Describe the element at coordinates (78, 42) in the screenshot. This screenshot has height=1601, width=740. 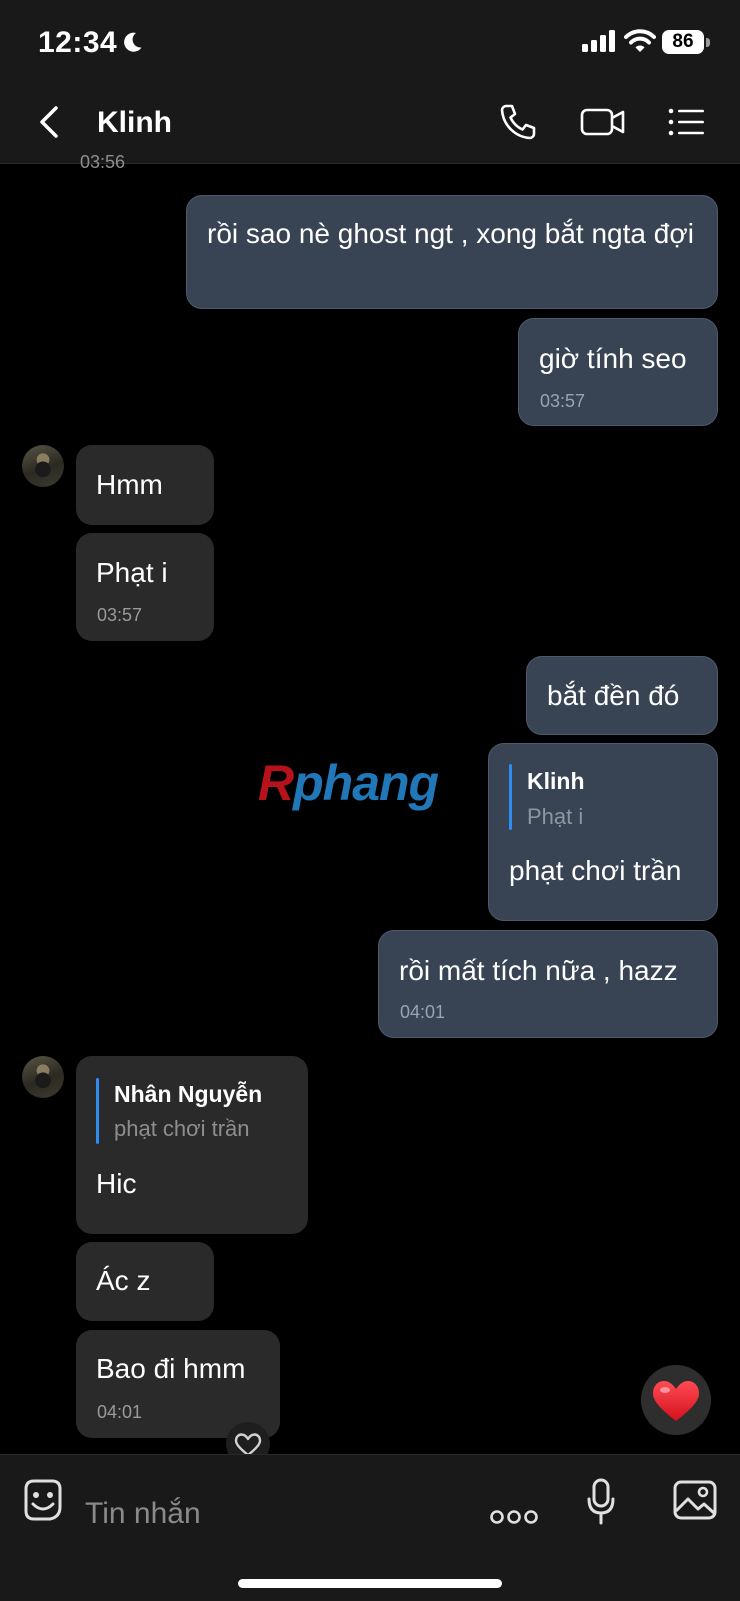
I see `status-time: 12:34` at that location.